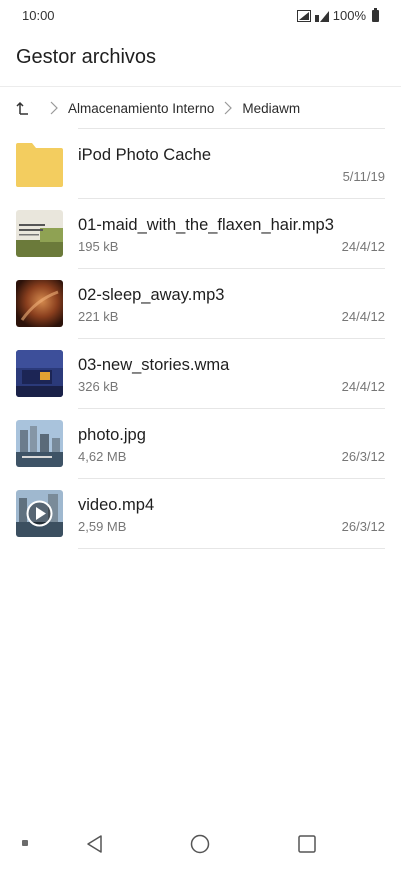 The height and width of the screenshot is (870, 401). What do you see at coordinates (141, 108) in the screenshot?
I see `breadcrumb-item-storage: Almacenamiento Interno` at bounding box center [141, 108].